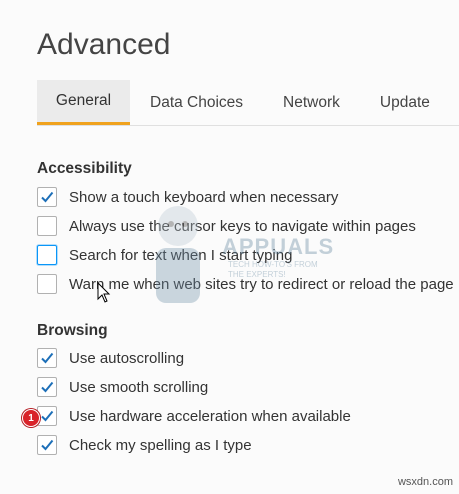 The height and width of the screenshot is (494, 459). Describe the element at coordinates (210, 416) in the screenshot. I see `option-label: Use hardware acceleration when available` at that location.